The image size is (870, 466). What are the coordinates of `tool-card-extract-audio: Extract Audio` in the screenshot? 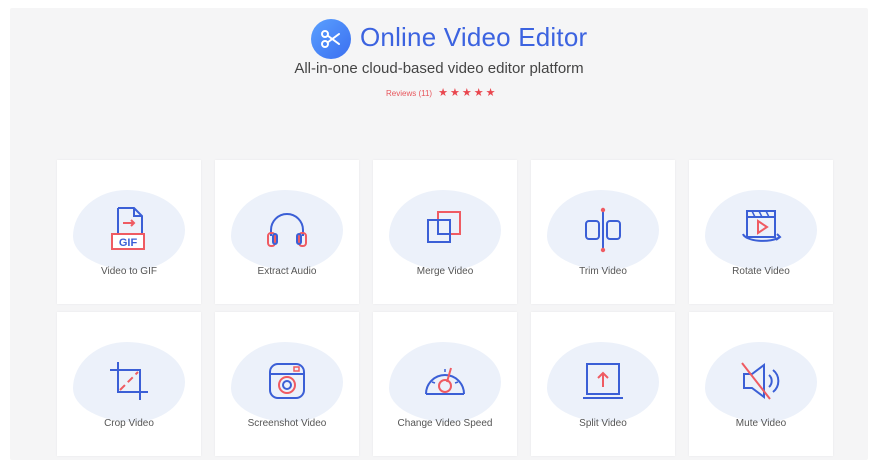 It's located at (287, 232).